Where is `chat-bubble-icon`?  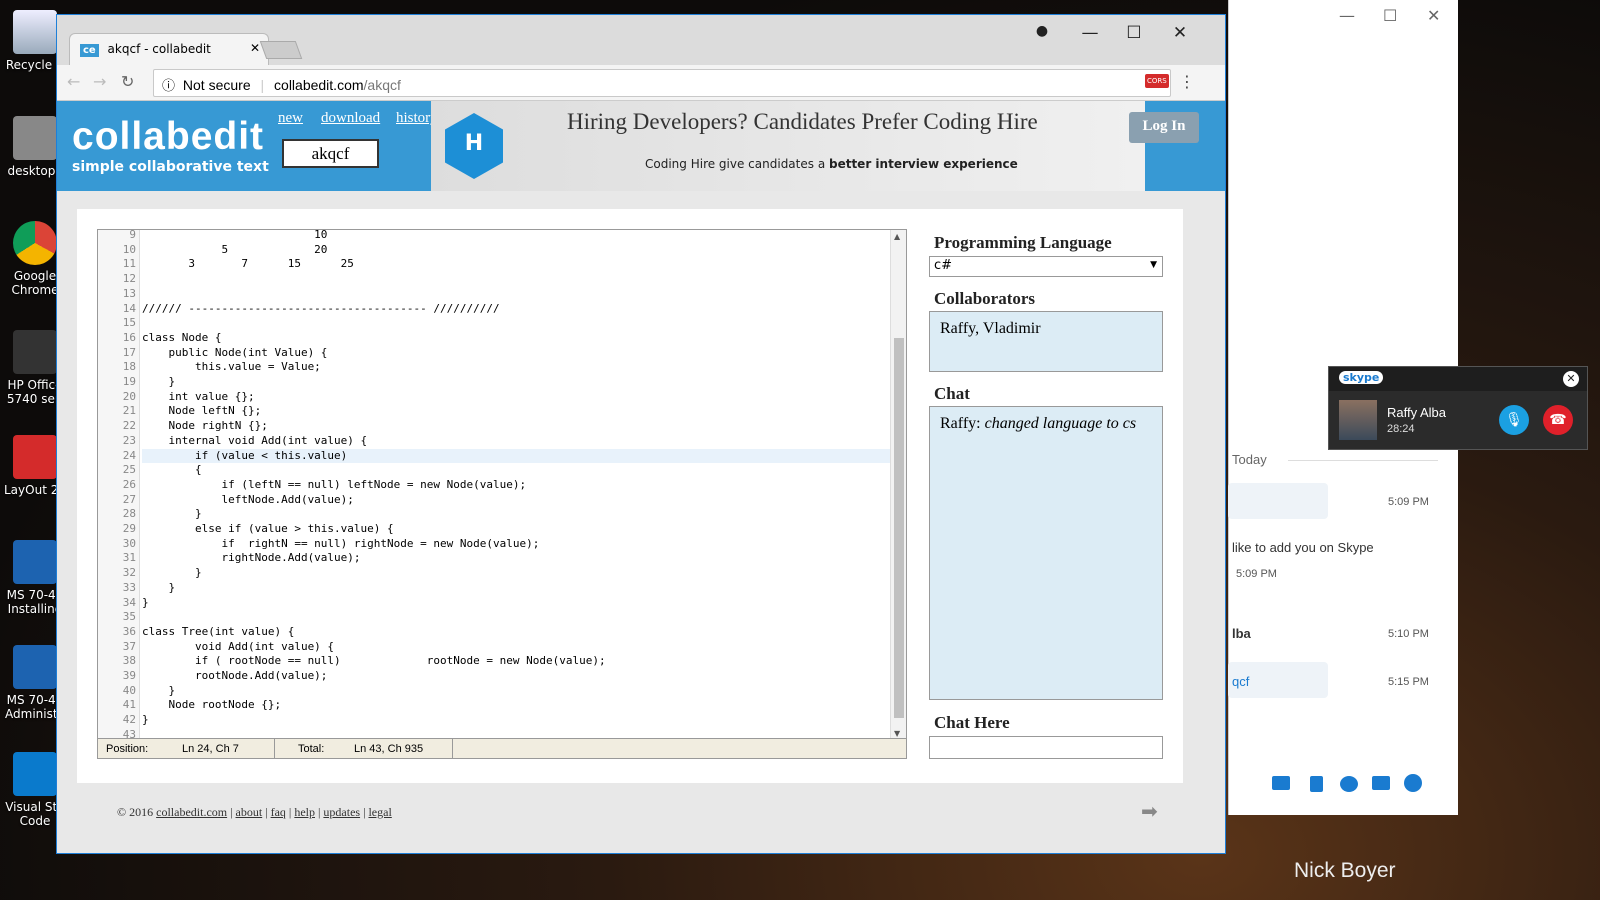
chat-bubble-icon is located at coordinates (1349, 784).